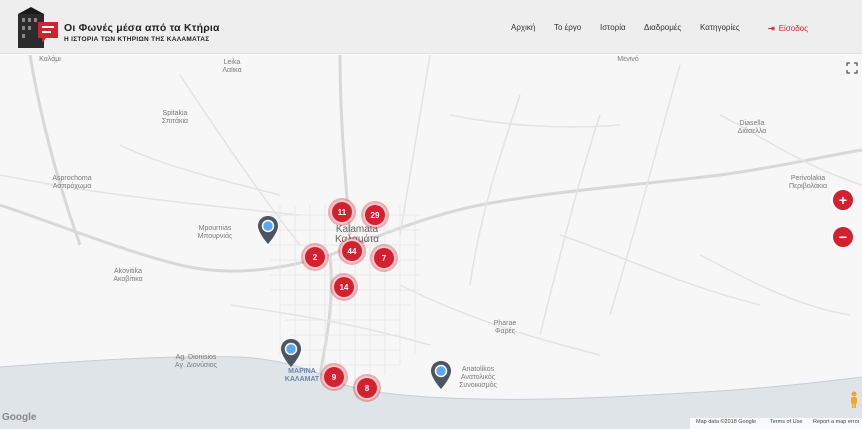 This screenshot has width=862, height=429. I want to click on zoom-in-button: +, so click(843, 200).